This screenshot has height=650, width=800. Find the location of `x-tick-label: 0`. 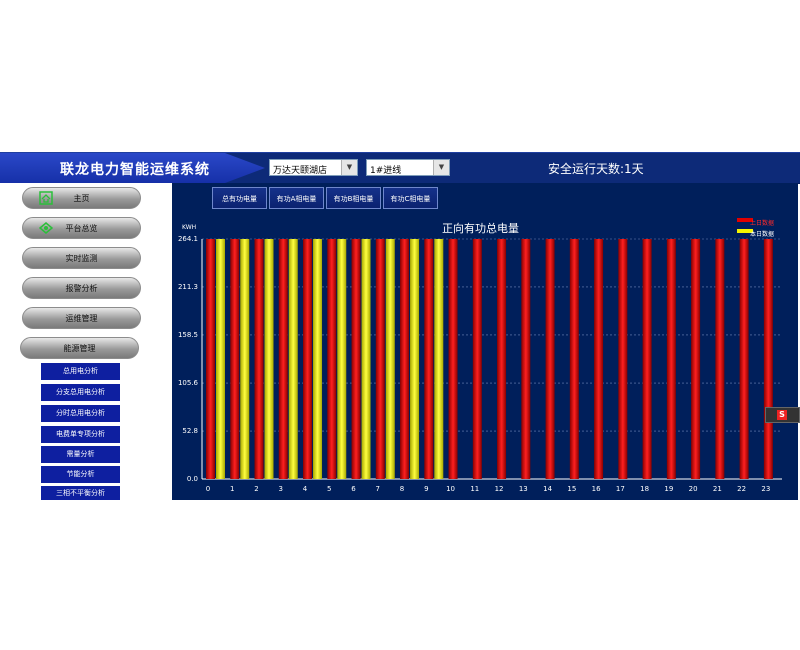

x-tick-label: 0 is located at coordinates (208, 489).